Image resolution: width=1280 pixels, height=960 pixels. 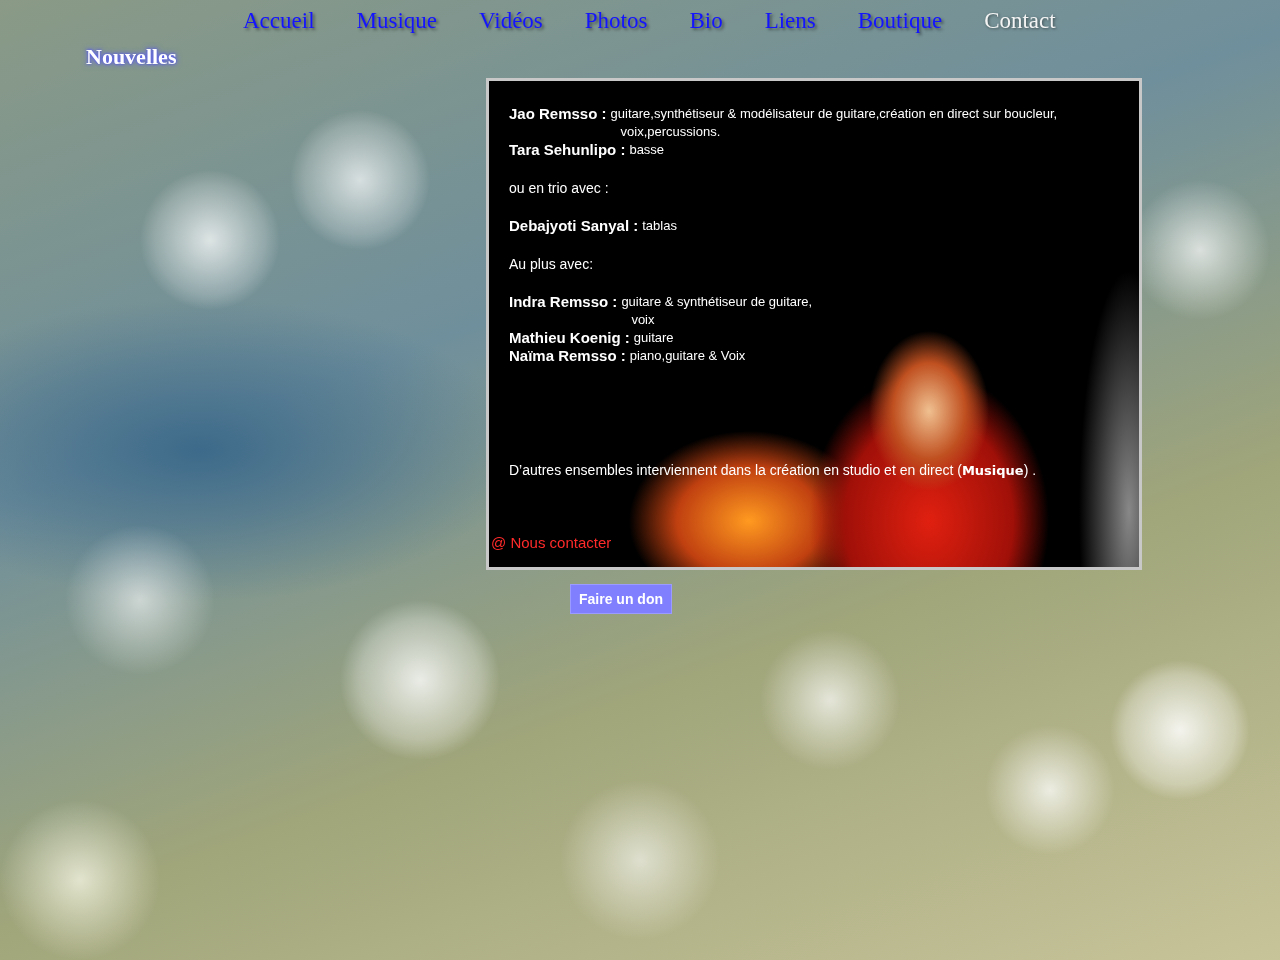 What do you see at coordinates (706, 22) in the screenshot?
I see `nav-link: Bio` at bounding box center [706, 22].